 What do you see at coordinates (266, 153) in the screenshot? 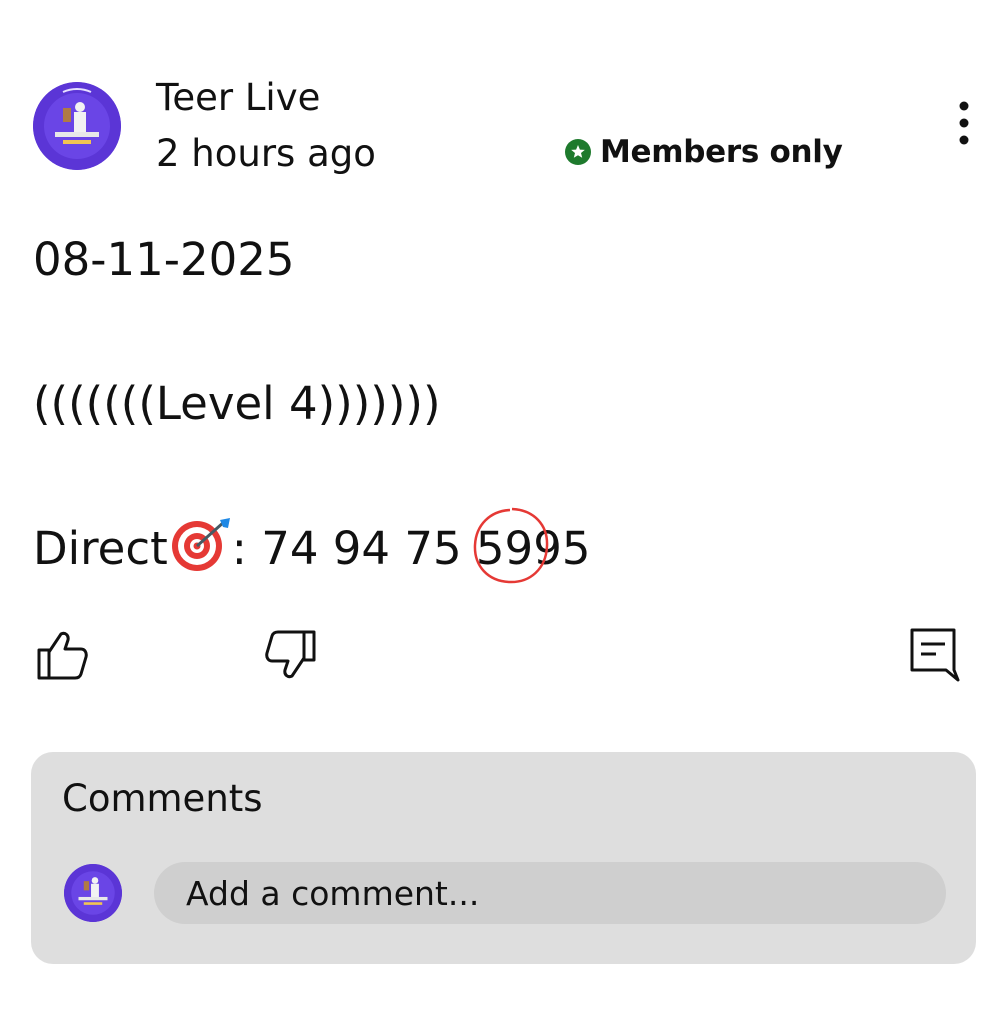
I see `post-timestamp: 2 hours ago` at bounding box center [266, 153].